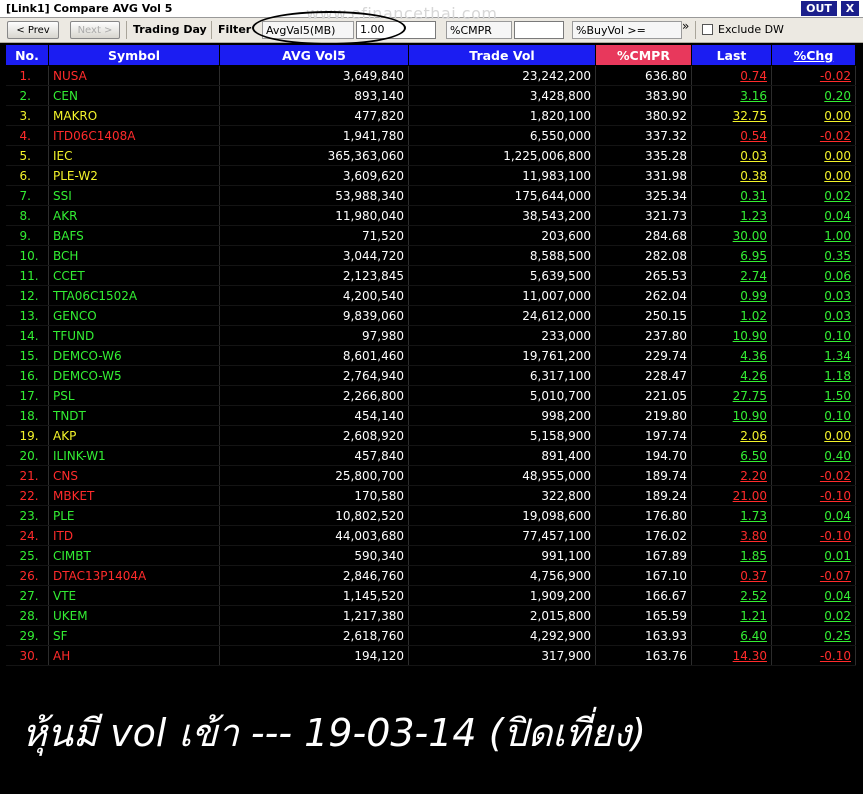 Image resolution: width=863 pixels, height=794 pixels. Describe the element at coordinates (731, 655) in the screenshot. I see `row-last: 14.30` at that location.